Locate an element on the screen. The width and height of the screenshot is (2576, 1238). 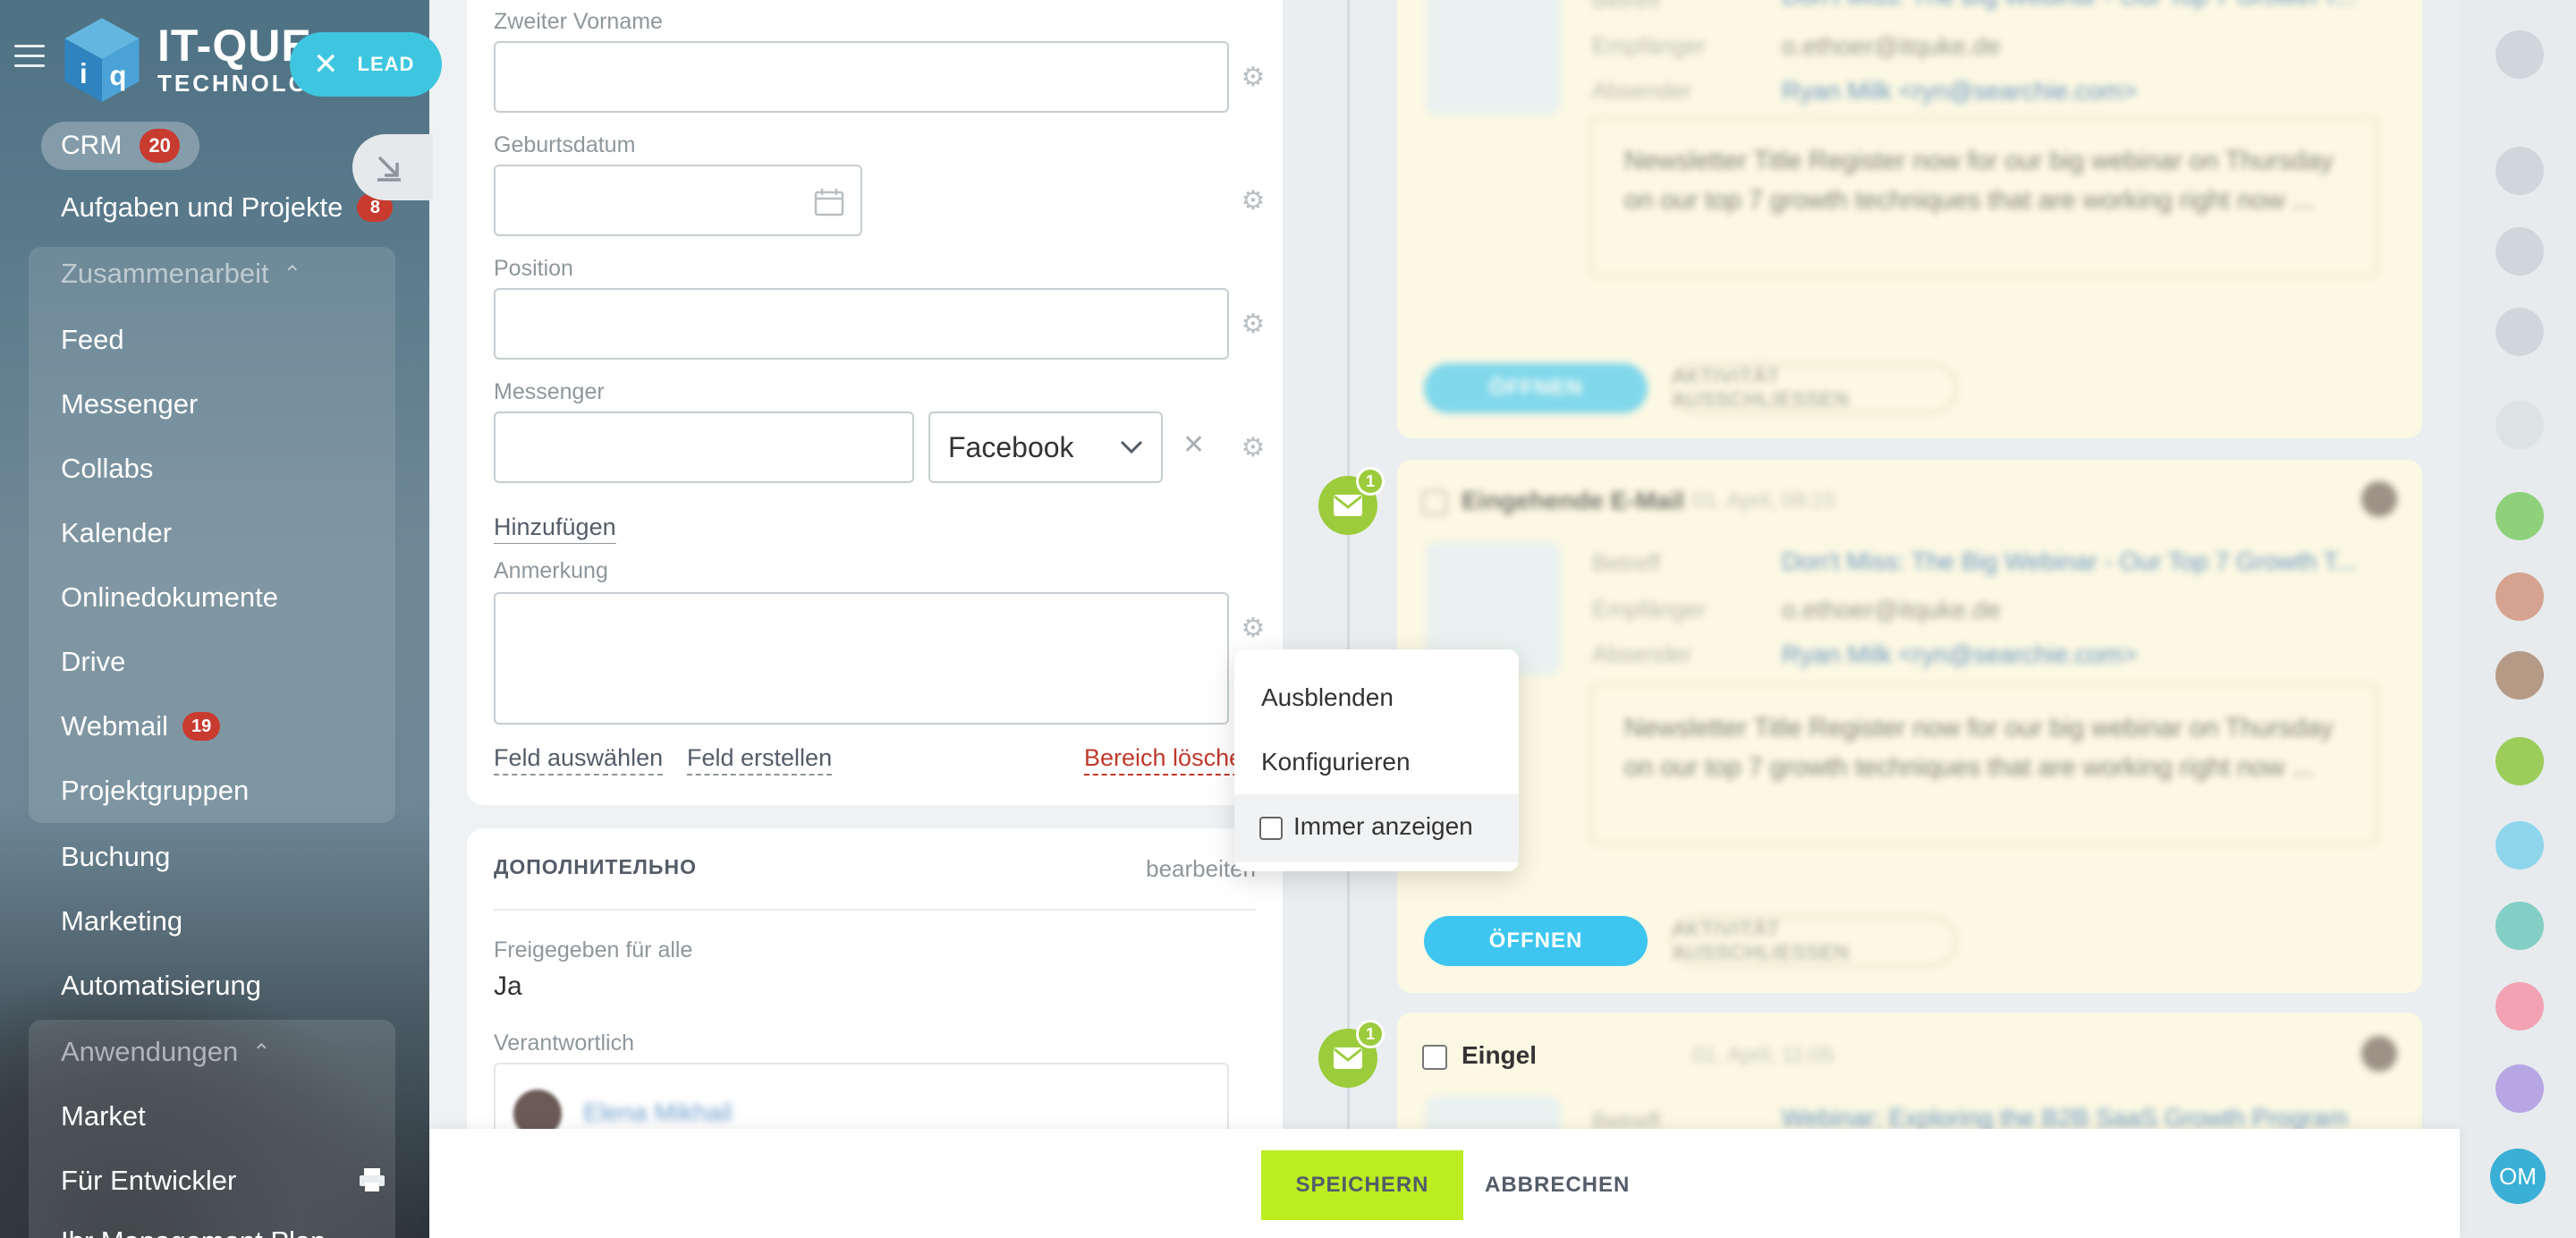
remove-messenger-icon: ✕ is located at coordinates (1193, 445).